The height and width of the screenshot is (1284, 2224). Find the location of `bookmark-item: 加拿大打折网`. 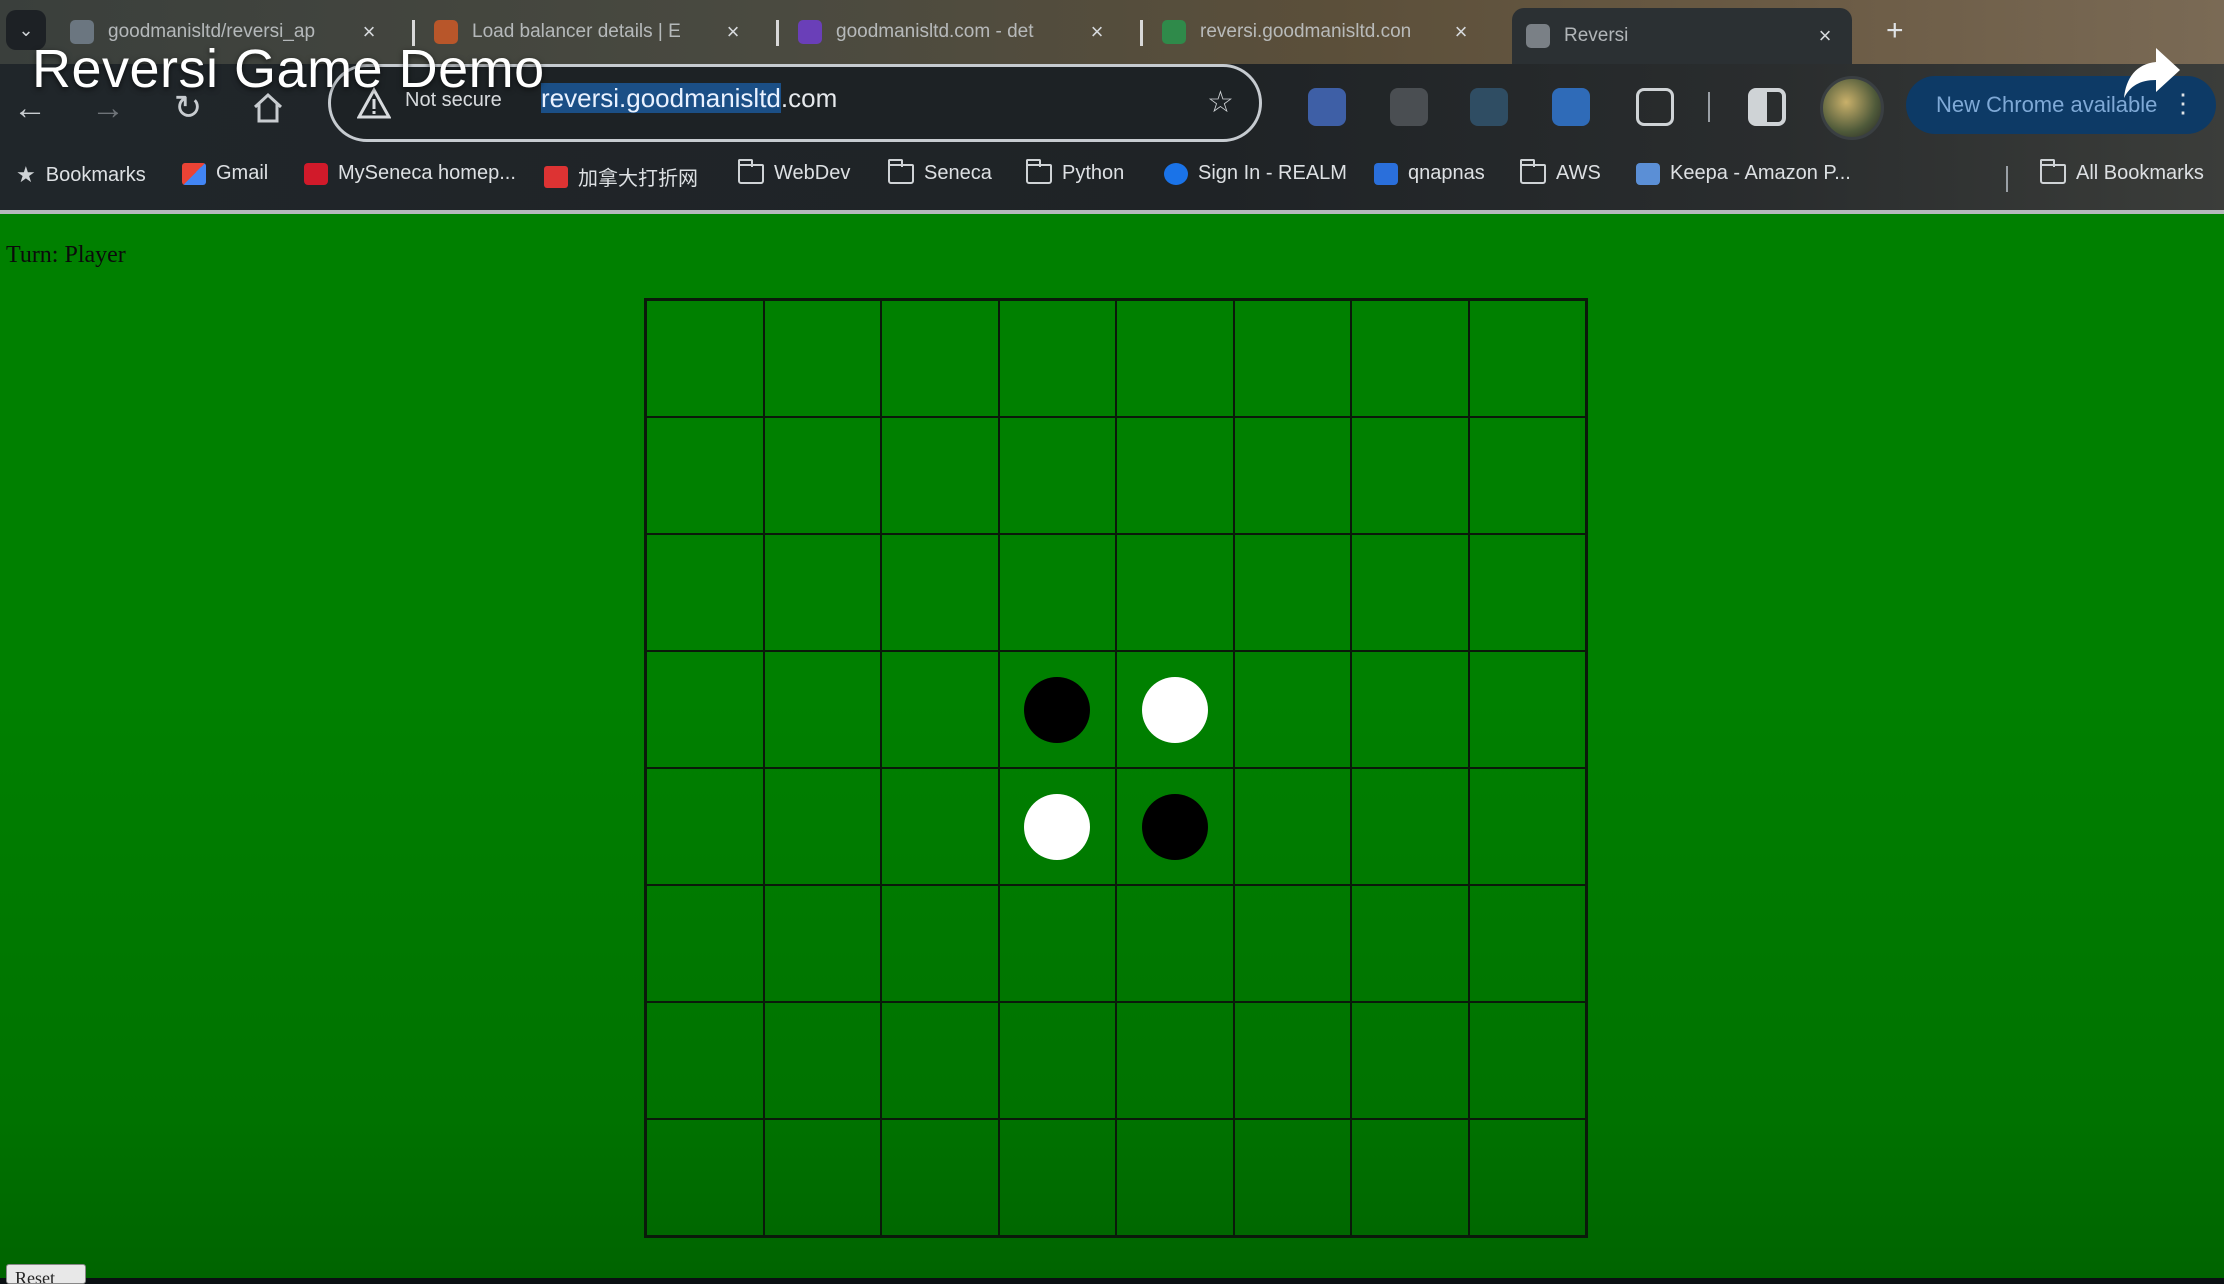

bookmark-item: 加拿大打折网 is located at coordinates (621, 176).